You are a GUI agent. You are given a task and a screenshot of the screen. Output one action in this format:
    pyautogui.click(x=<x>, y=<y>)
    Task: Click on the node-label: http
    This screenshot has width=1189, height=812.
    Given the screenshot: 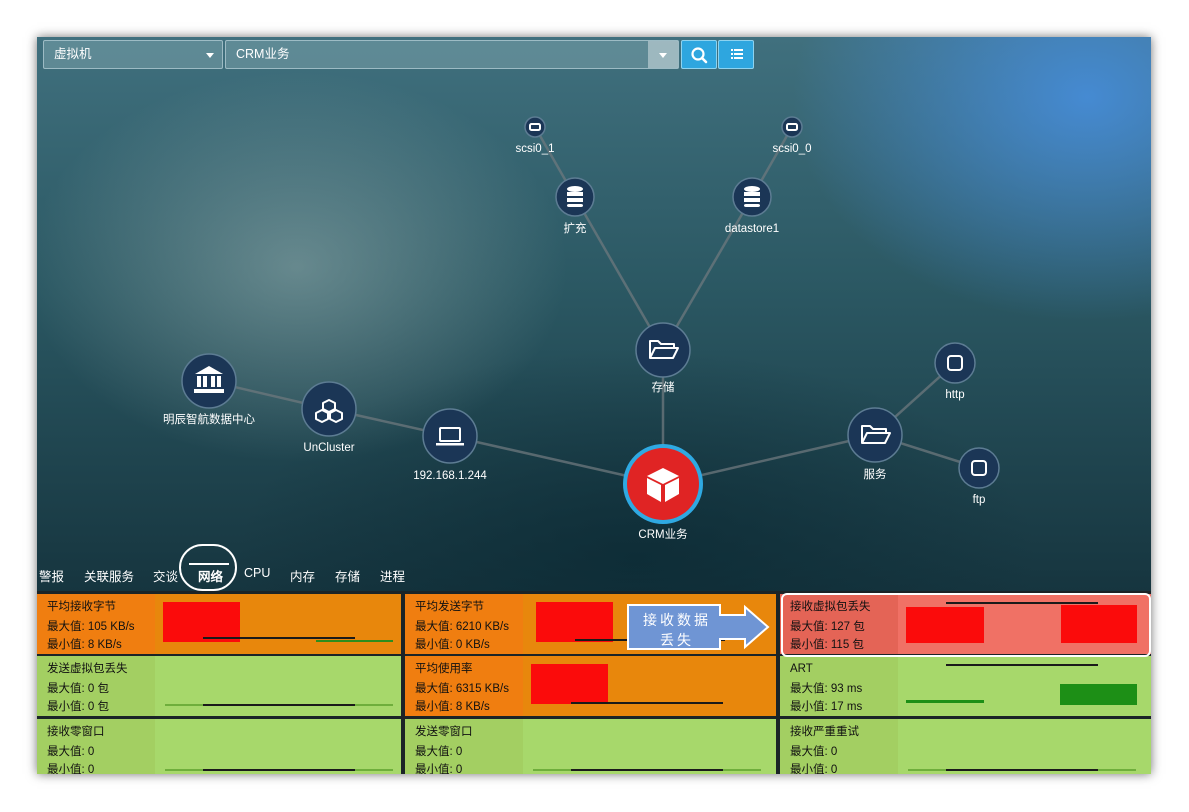 What is the action you would take?
    pyautogui.click(x=954, y=395)
    